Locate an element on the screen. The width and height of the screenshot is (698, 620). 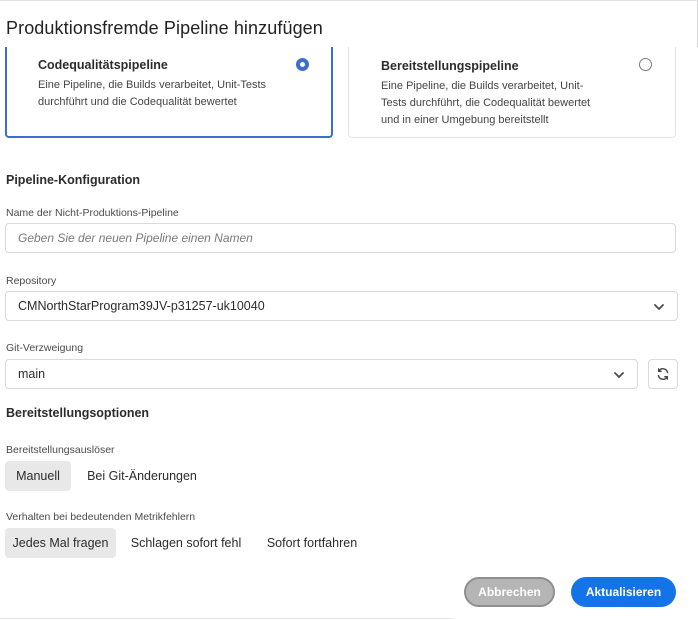
dialog-title: Produktionsfremde Pipeline hinzufügen is located at coordinates (164, 28).